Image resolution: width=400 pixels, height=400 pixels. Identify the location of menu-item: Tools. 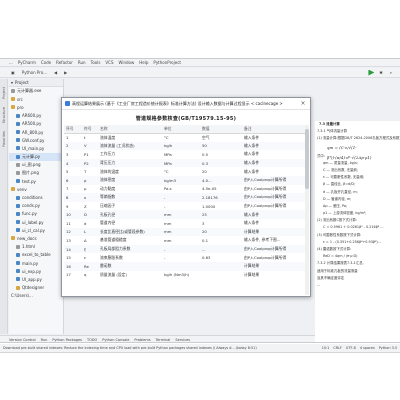
(96, 62).